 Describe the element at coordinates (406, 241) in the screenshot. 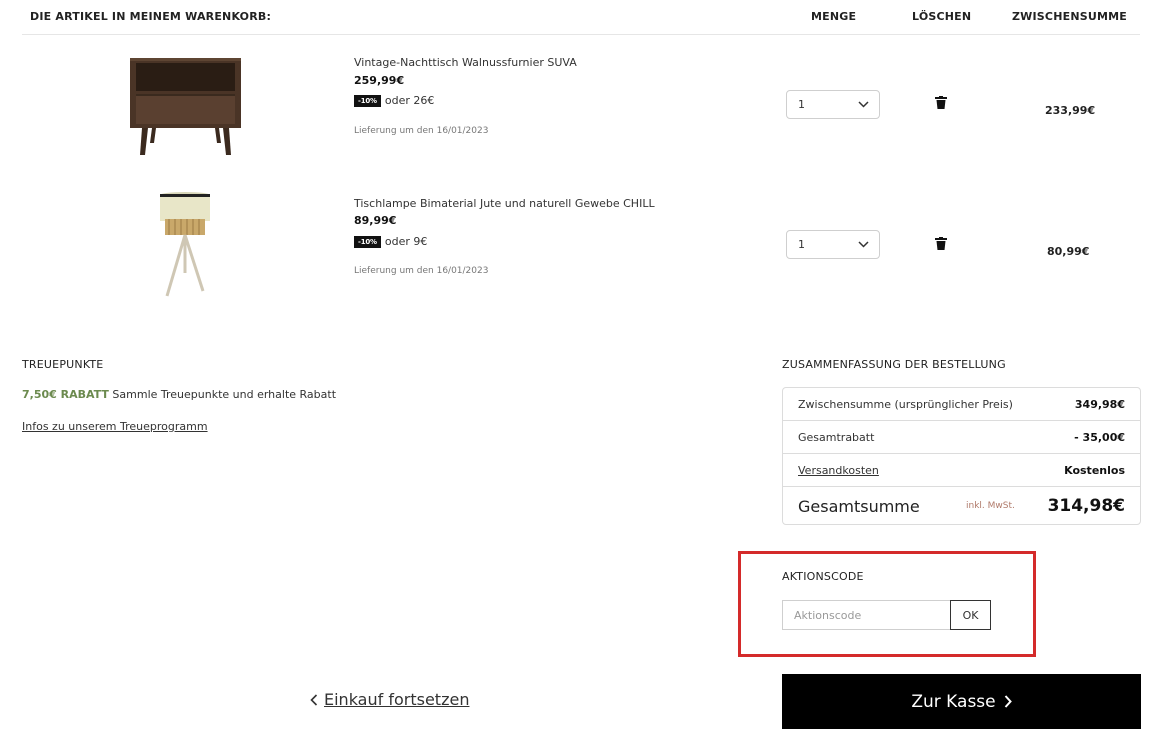

I see `discount-text: oder 9€` at that location.